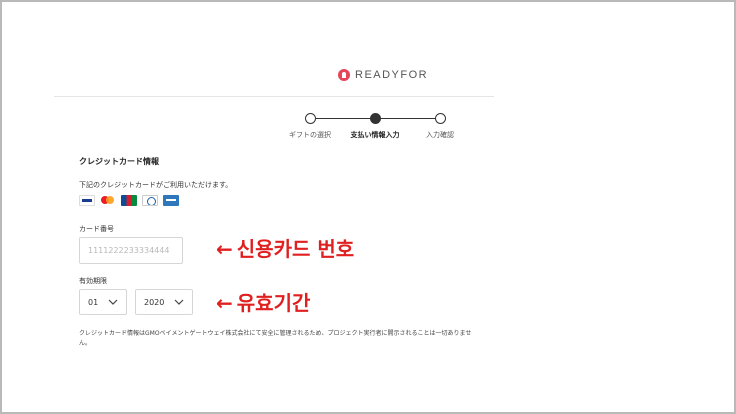 The height and width of the screenshot is (414, 736). What do you see at coordinates (87, 200) in the screenshot?
I see `visa-icon` at bounding box center [87, 200].